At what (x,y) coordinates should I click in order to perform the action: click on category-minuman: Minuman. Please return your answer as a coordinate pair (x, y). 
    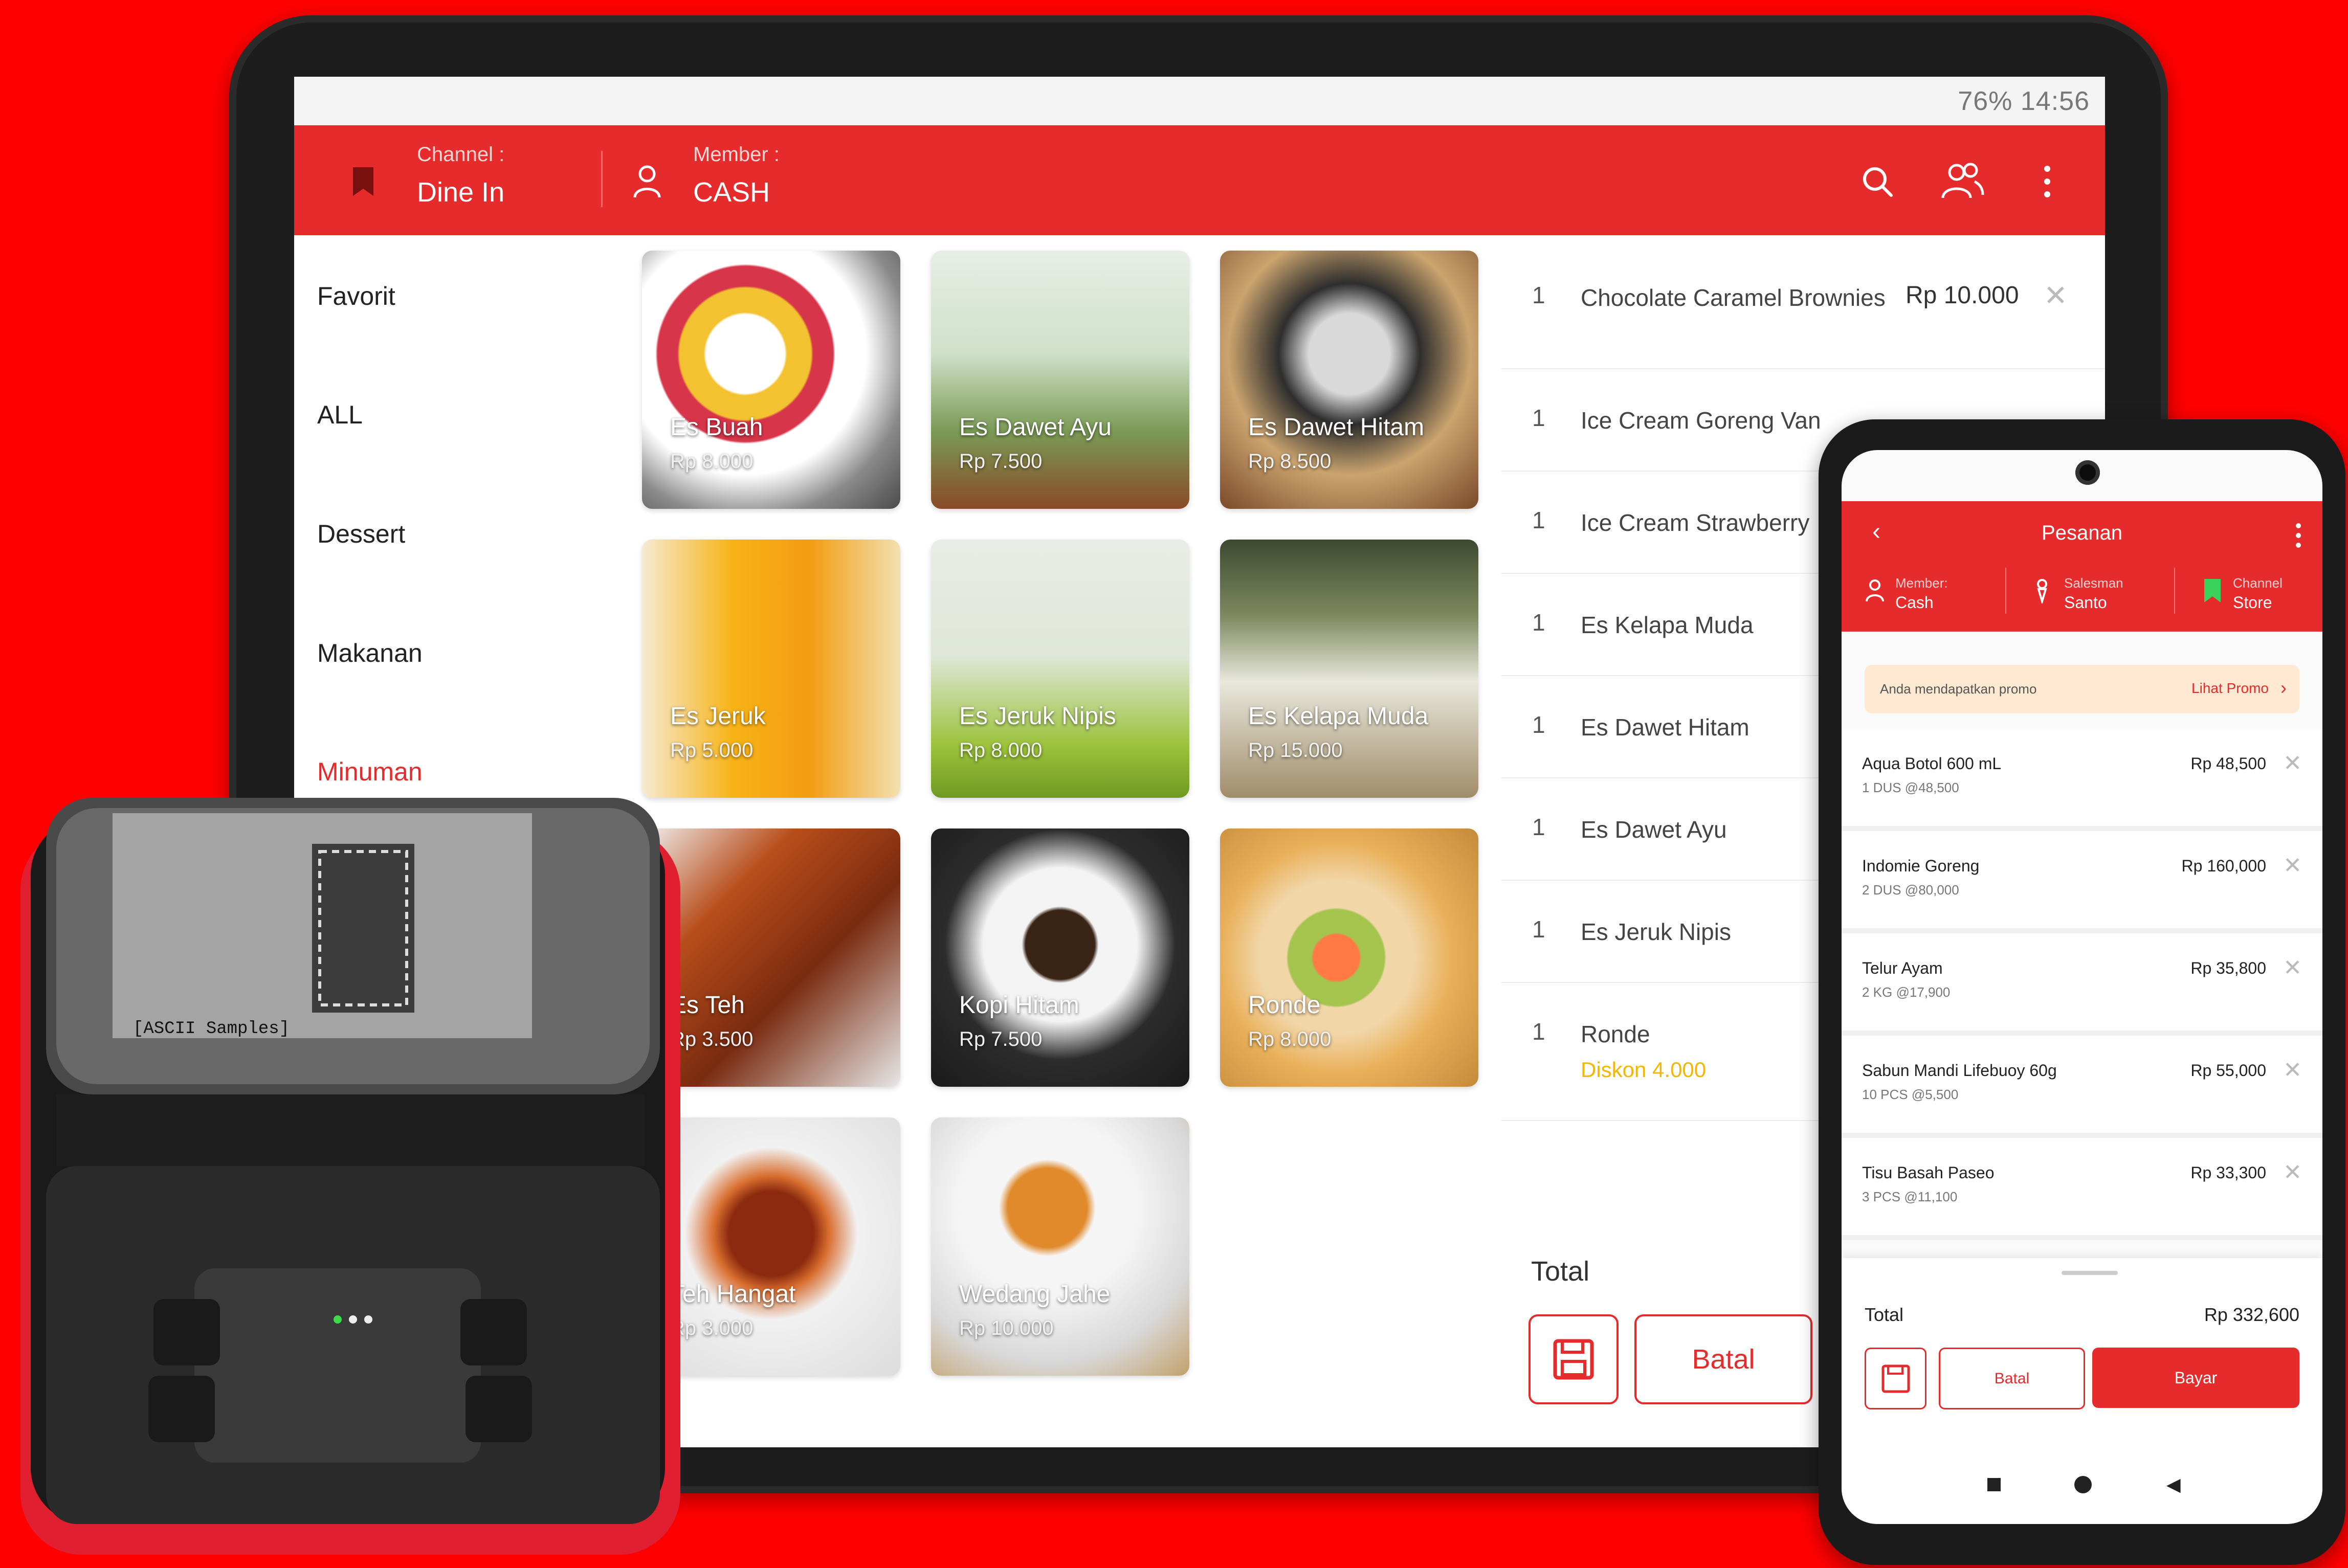
    Looking at the image, I should click on (370, 772).